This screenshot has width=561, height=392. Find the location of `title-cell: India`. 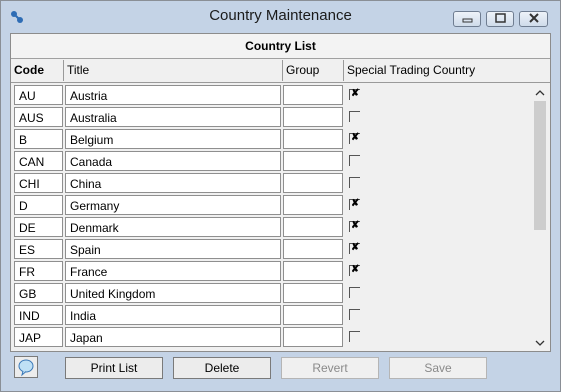

title-cell: India is located at coordinates (173, 315).